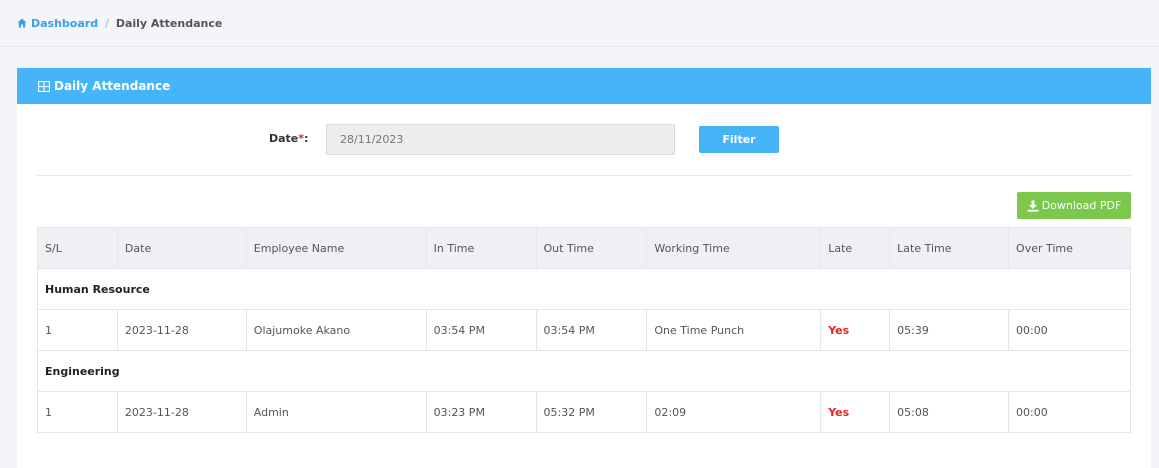 The height and width of the screenshot is (468, 1159). I want to click on cell-employee: Olajumoke Akano, so click(336, 330).